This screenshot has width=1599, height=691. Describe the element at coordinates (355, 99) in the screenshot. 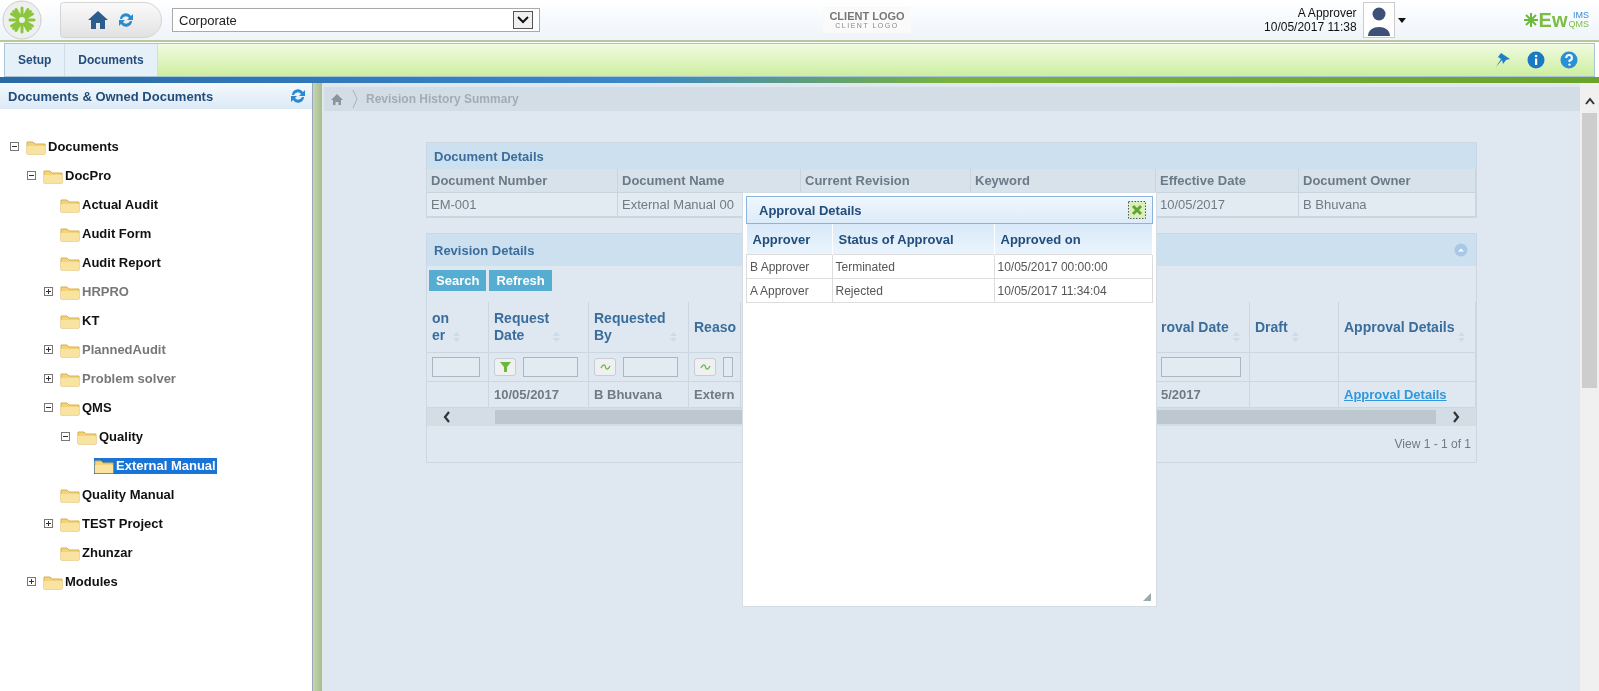

I see `chevron-icon` at that location.